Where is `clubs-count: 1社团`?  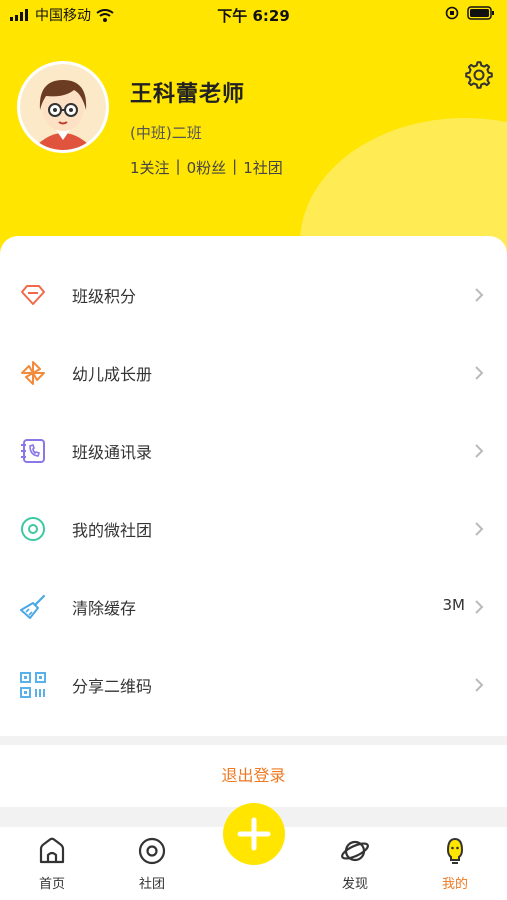
clubs-count: 1社团 is located at coordinates (263, 167).